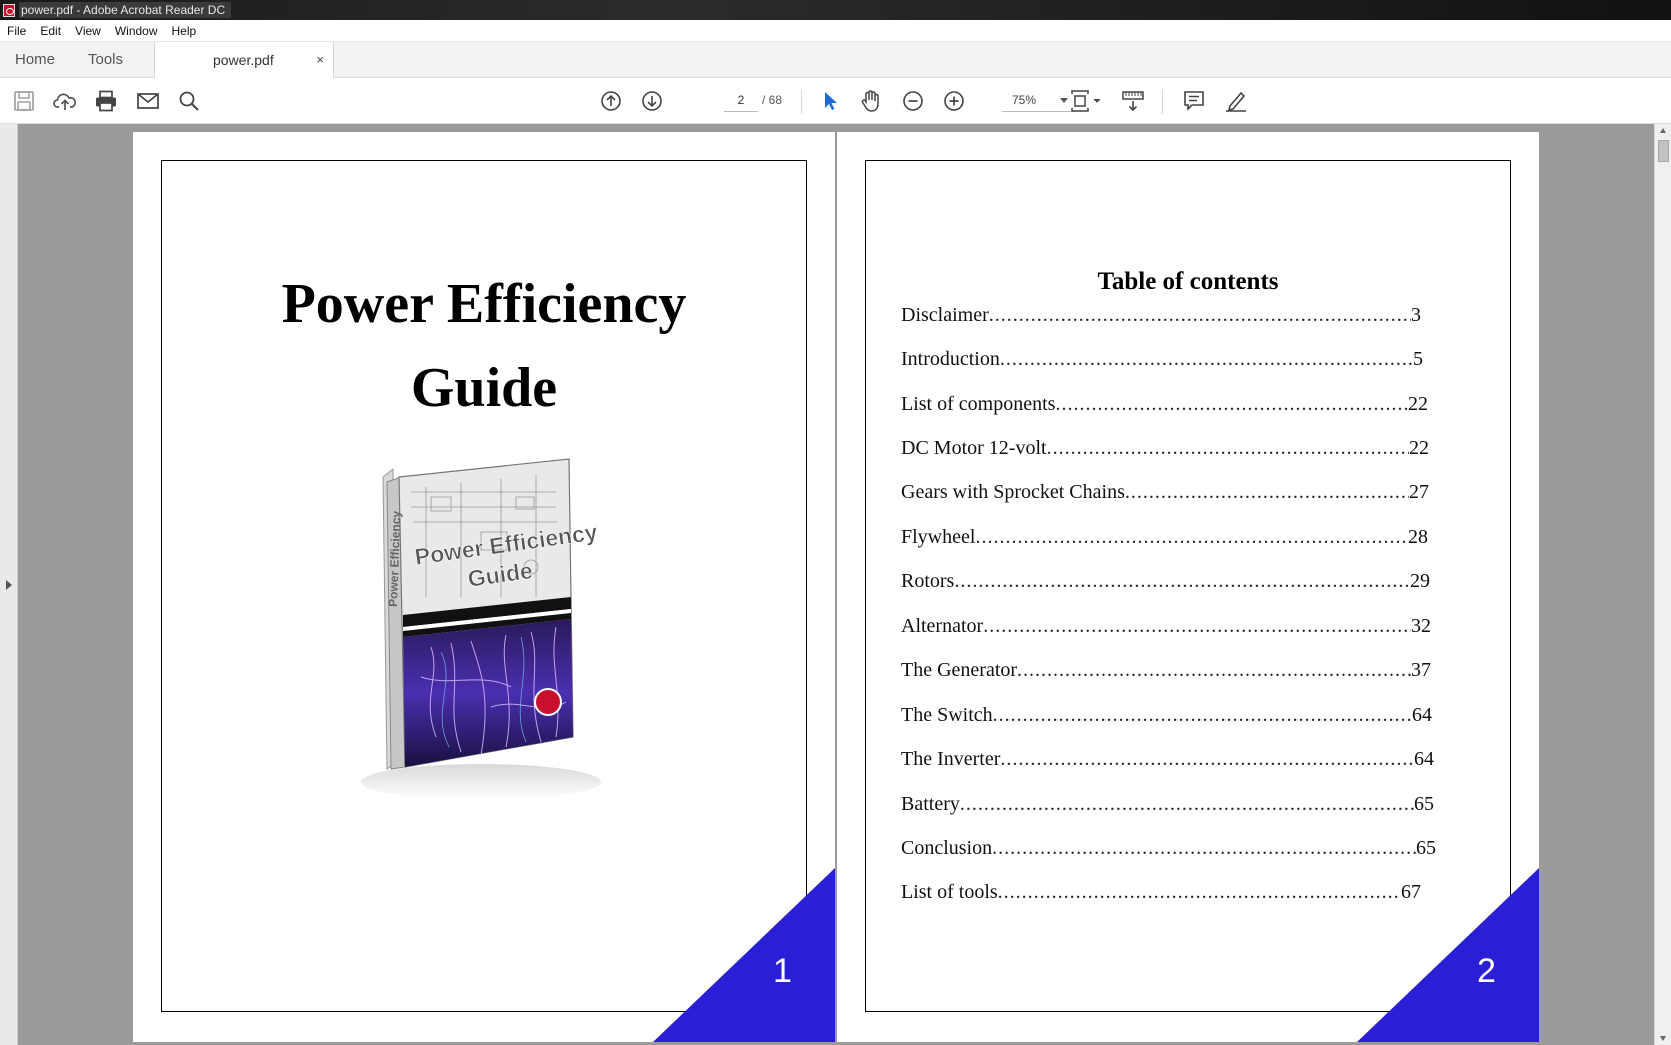 This screenshot has height=1045, width=1671. I want to click on toc-entry-label: List of tools, so click(949, 892).